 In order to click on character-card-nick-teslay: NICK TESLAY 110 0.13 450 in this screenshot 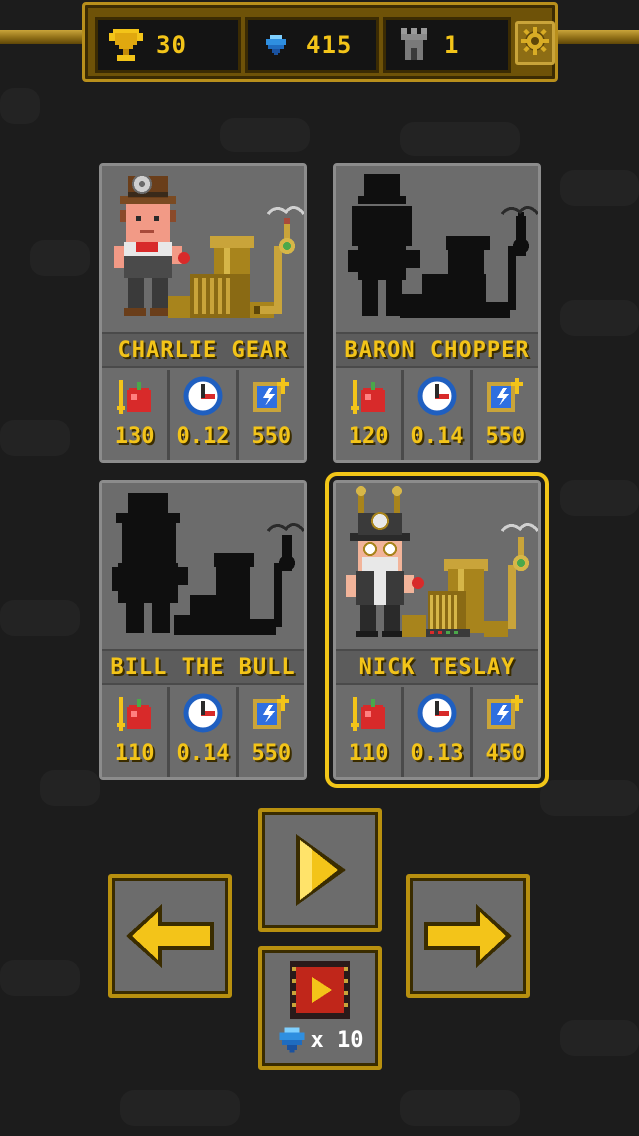, I will do `click(437, 630)`.